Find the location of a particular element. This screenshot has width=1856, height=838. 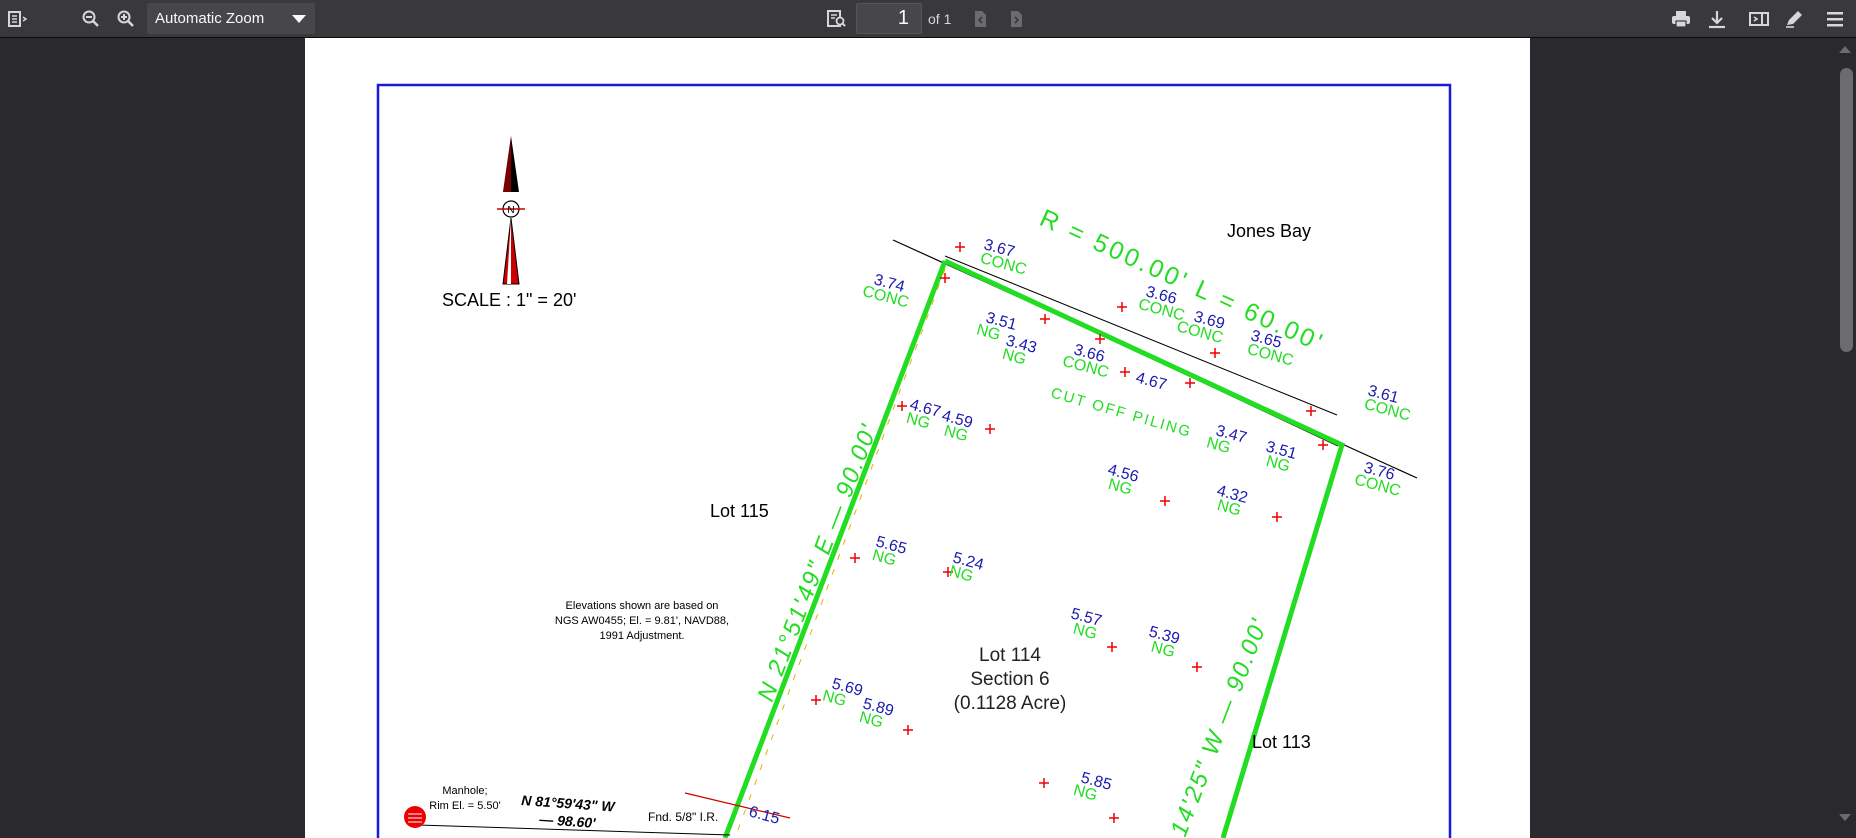

lot-114-label: Lot 114 is located at coordinates (1010, 655).